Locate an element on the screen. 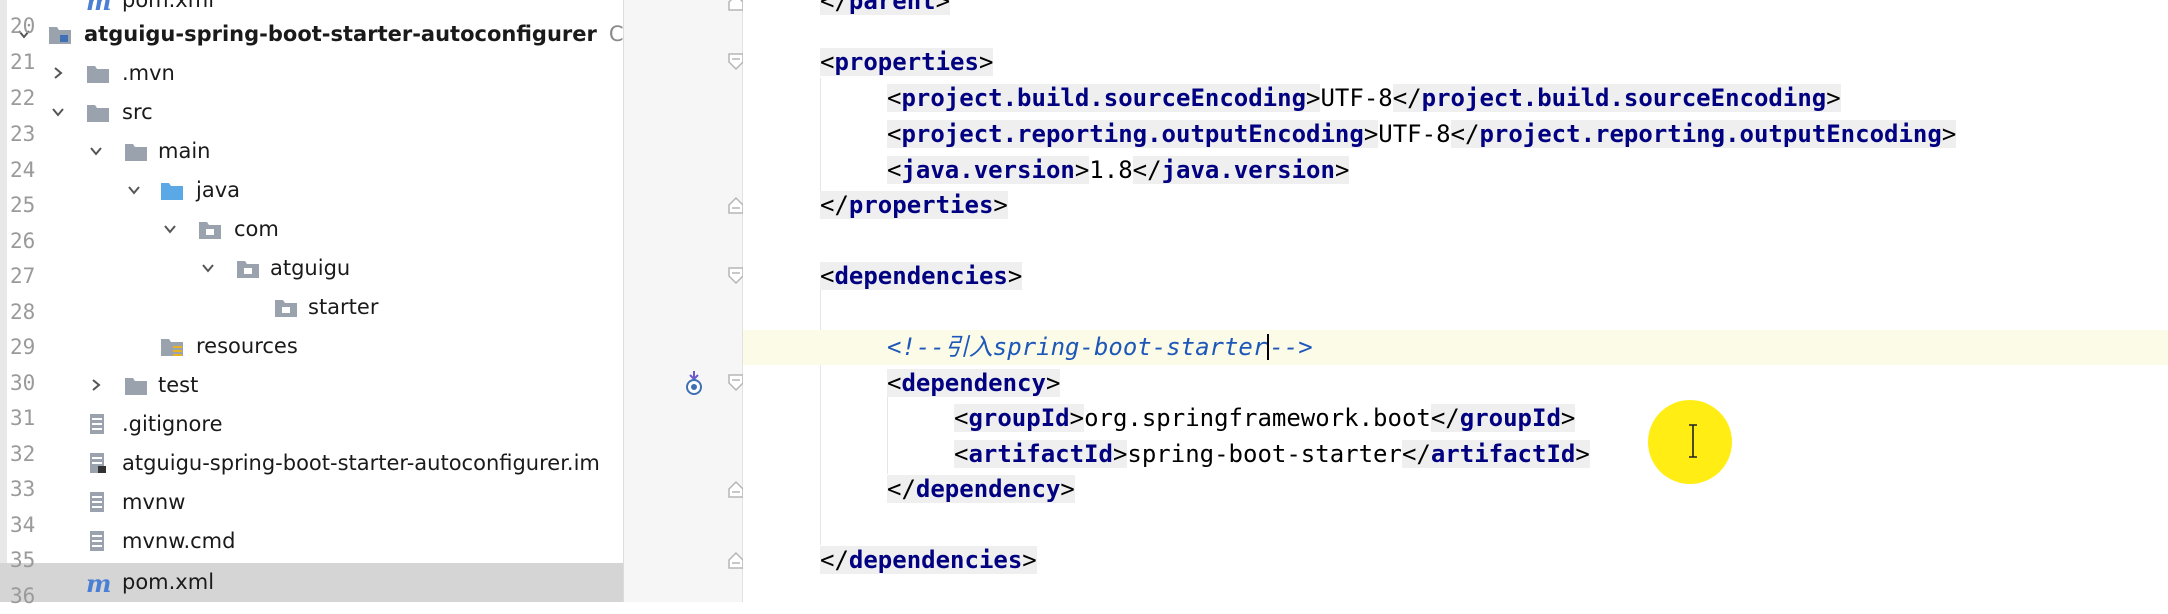 The height and width of the screenshot is (614, 2168). chevron-right-icon is located at coordinates (96, 385).